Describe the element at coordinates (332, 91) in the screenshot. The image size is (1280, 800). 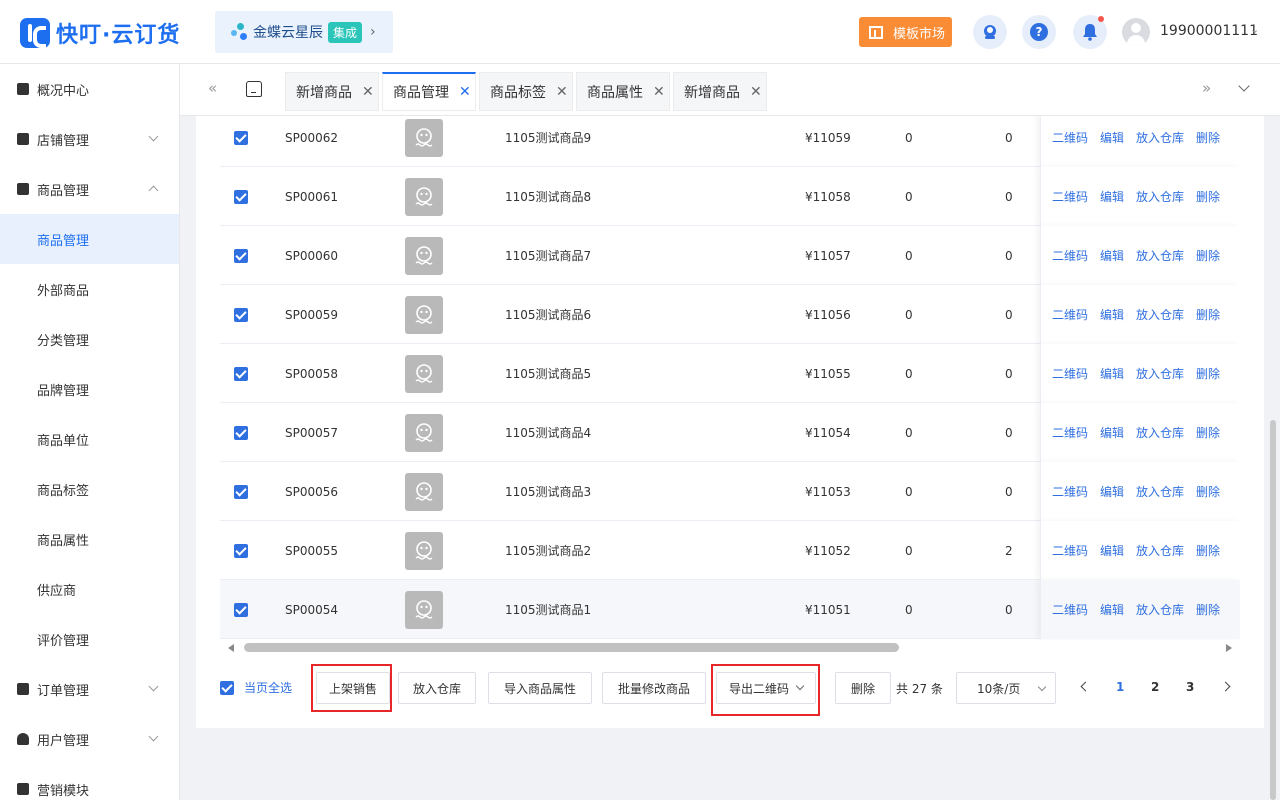
I see `tab-add-goods: 新增商品 ✕` at that location.